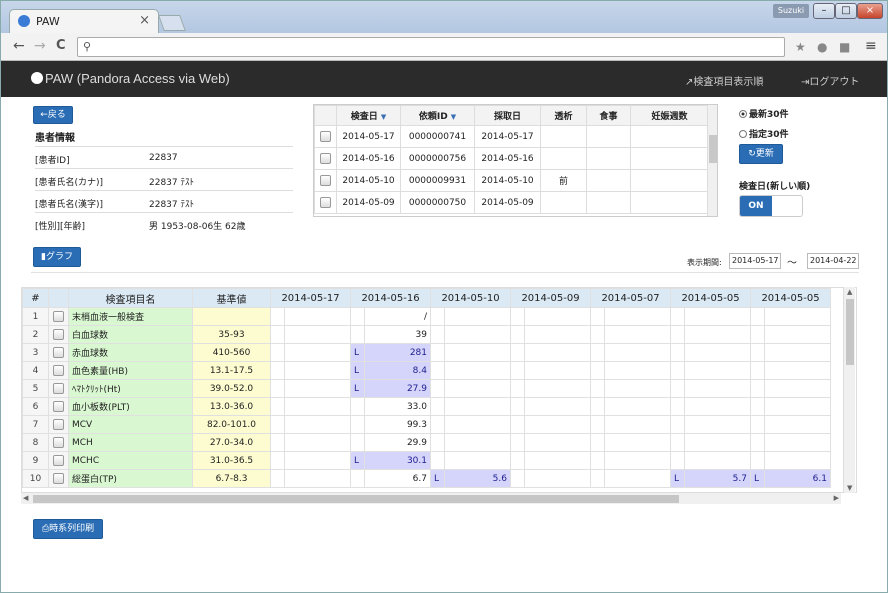 This screenshot has width=888, height=593. What do you see at coordinates (325, 115) in the screenshot?
I see `visits-header-check` at bounding box center [325, 115].